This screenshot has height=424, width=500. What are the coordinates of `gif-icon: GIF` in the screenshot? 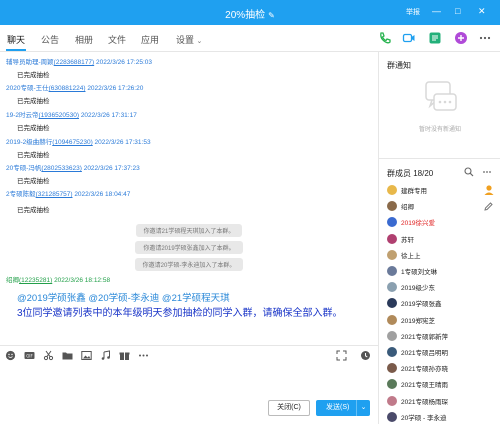 It's located at (29, 355).